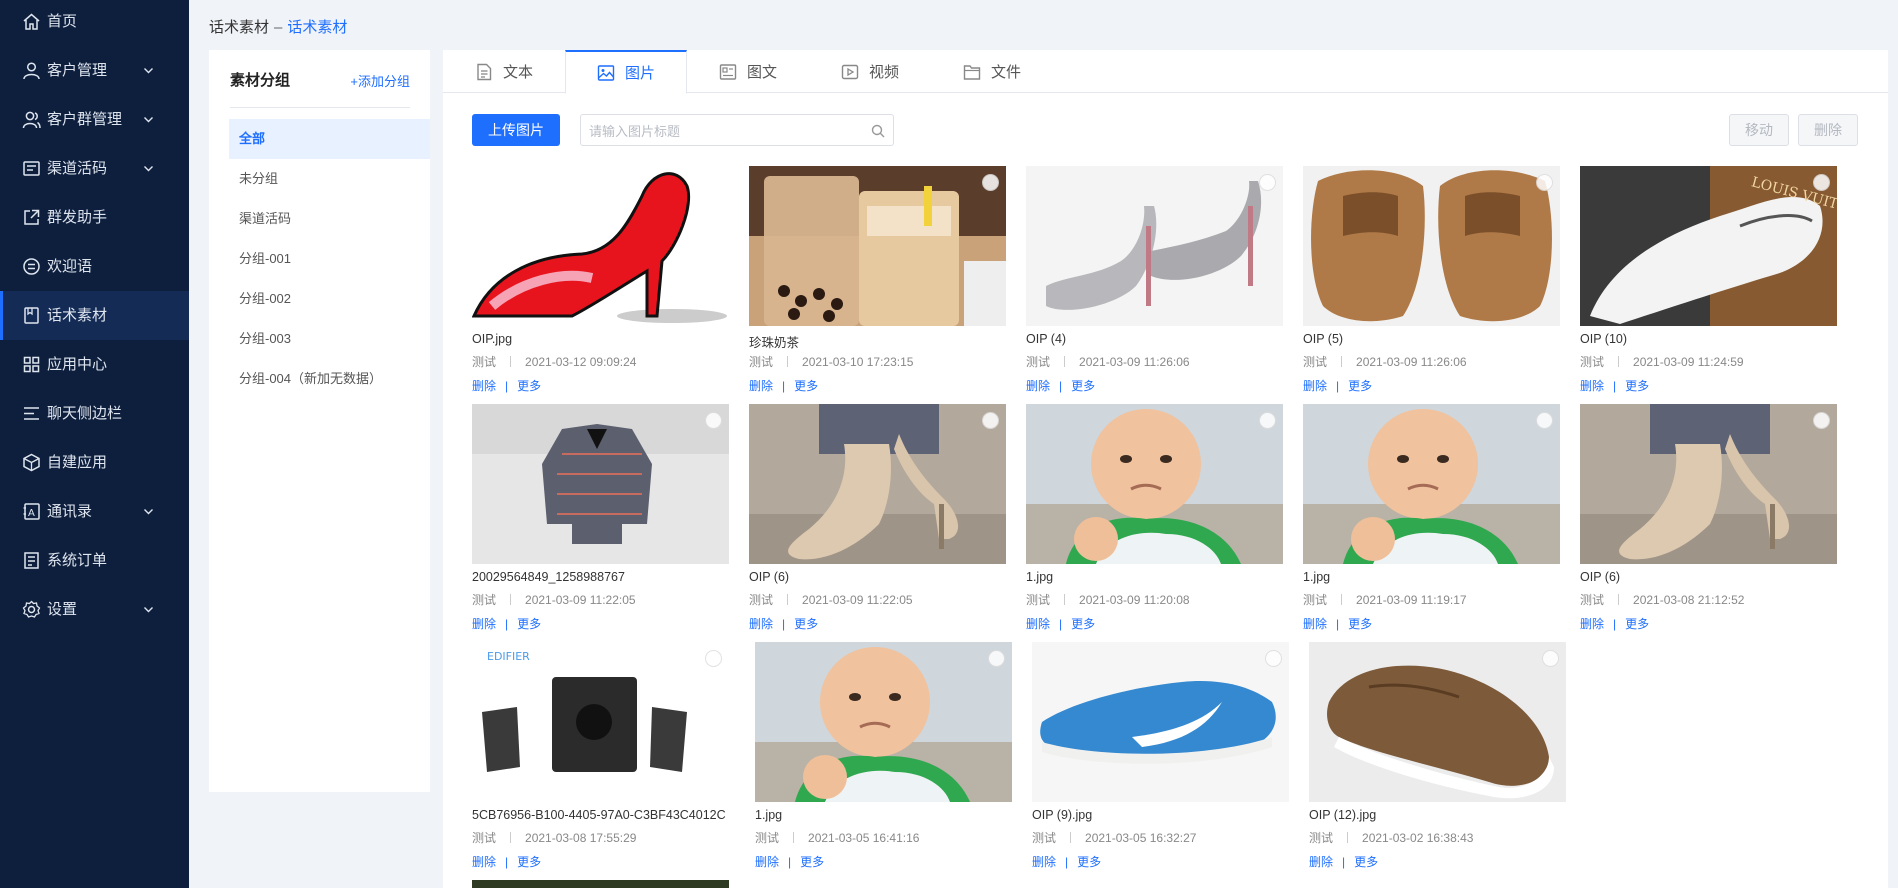  Describe the element at coordinates (516, 130) in the screenshot. I see `upload-image-button: 上传图片` at that location.